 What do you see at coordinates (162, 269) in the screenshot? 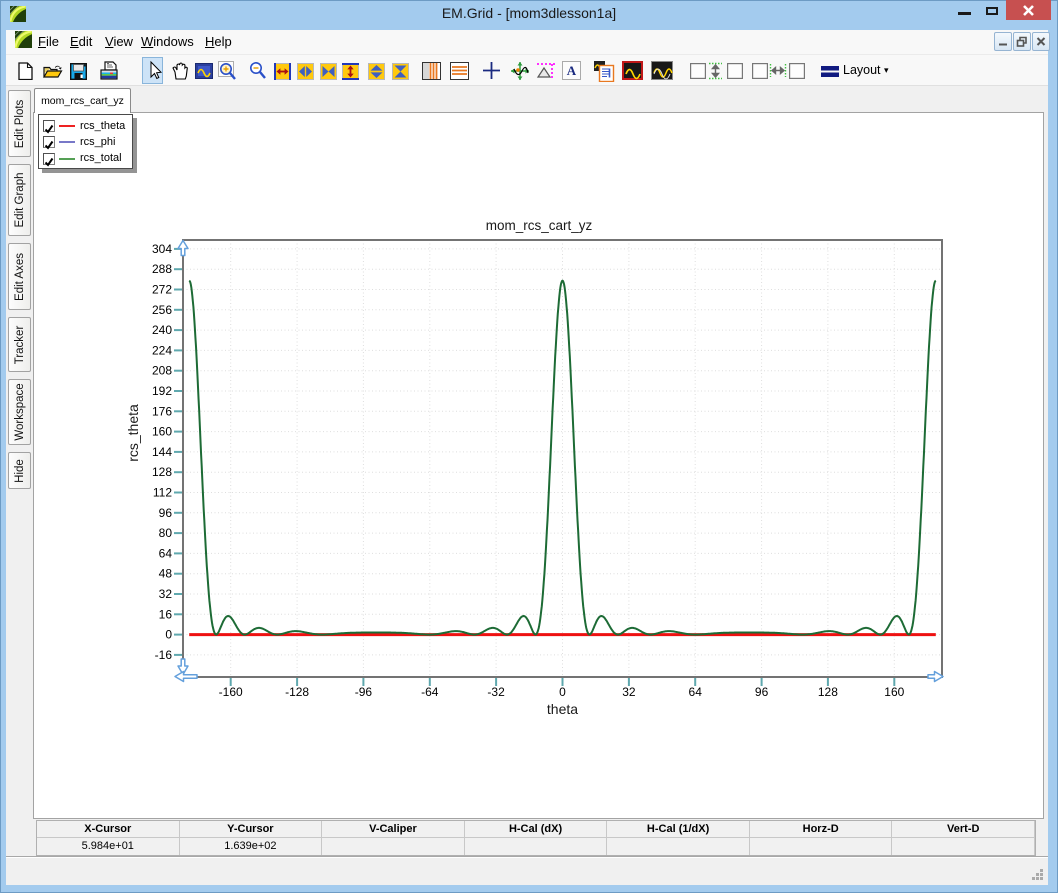
I see `svg-text: 288` at bounding box center [162, 269].